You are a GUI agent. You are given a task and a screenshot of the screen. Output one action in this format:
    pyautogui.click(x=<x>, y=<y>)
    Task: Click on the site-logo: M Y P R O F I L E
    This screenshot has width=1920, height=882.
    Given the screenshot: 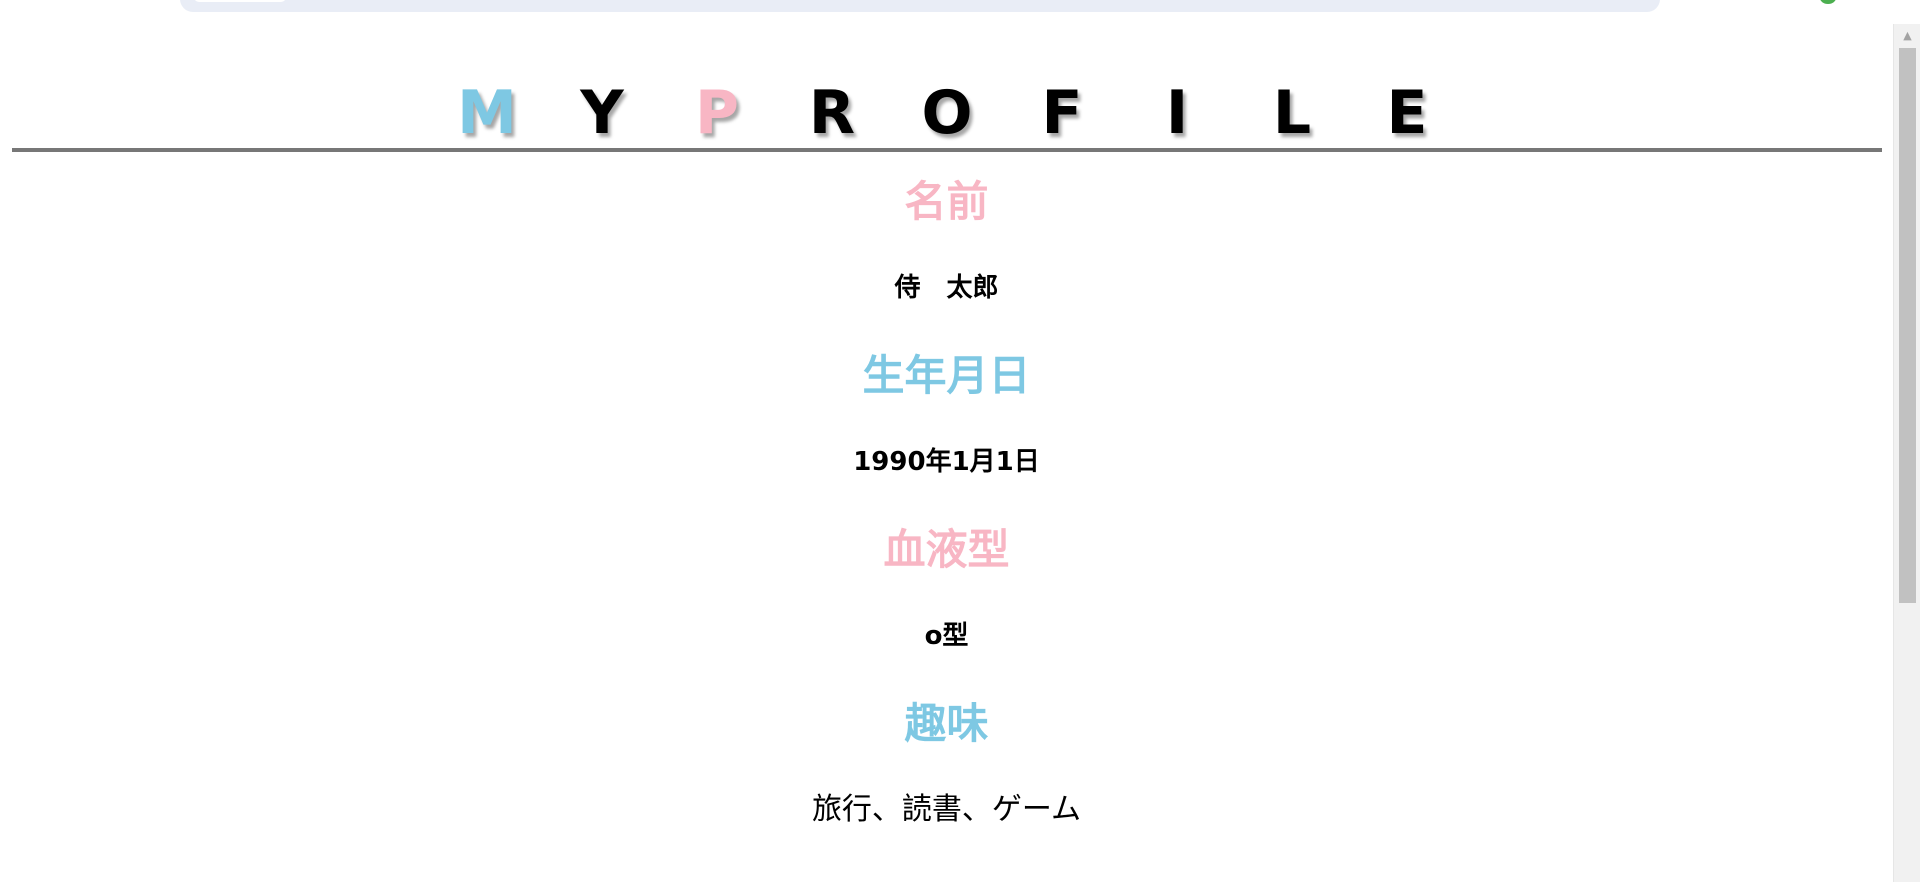 What is the action you would take?
    pyautogui.click(x=947, y=113)
    